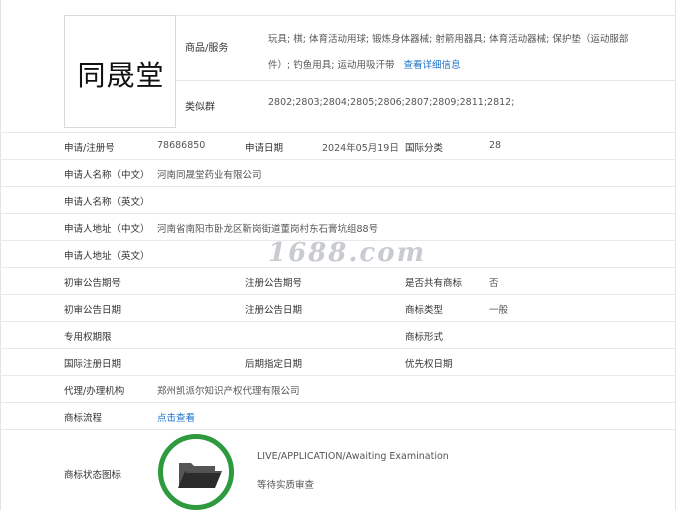 The width and height of the screenshot is (676, 510). I want to click on reg-issue-label: 注册公告期号, so click(274, 283).